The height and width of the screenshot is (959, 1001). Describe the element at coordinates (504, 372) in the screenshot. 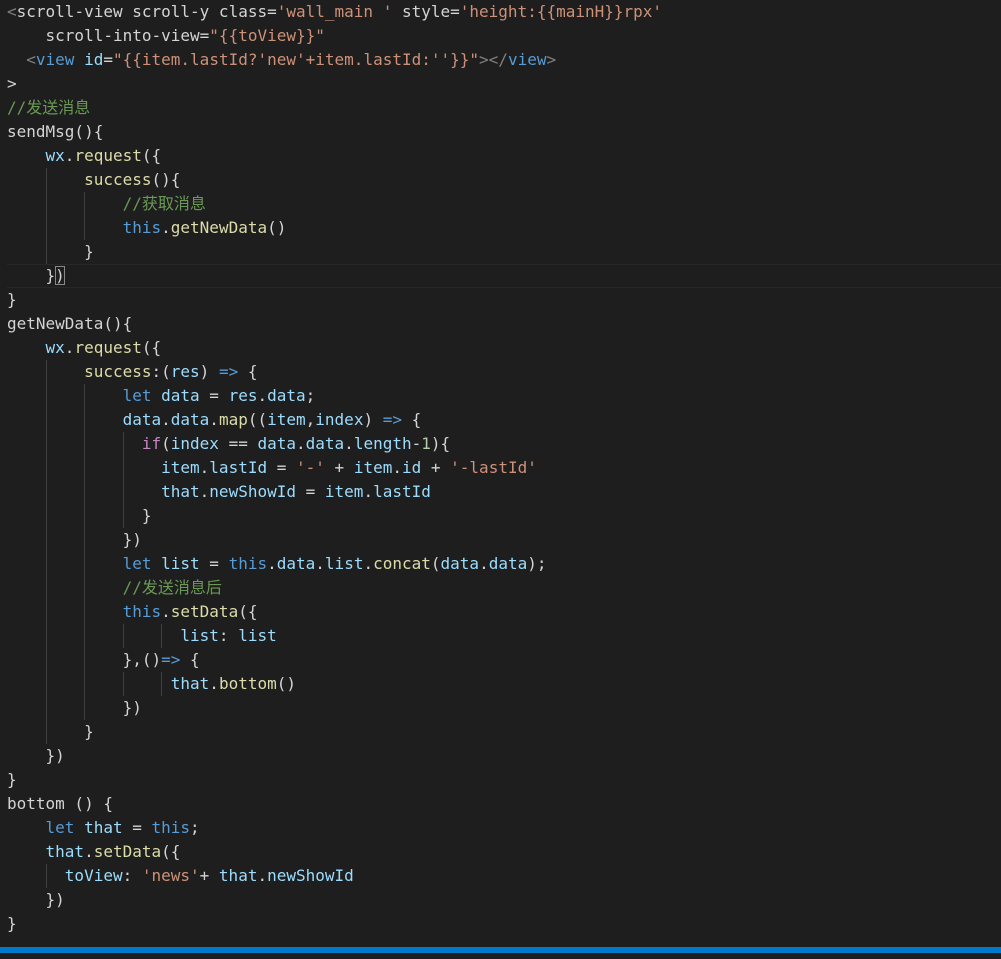

I see `code-line: success:(res) => {` at that location.